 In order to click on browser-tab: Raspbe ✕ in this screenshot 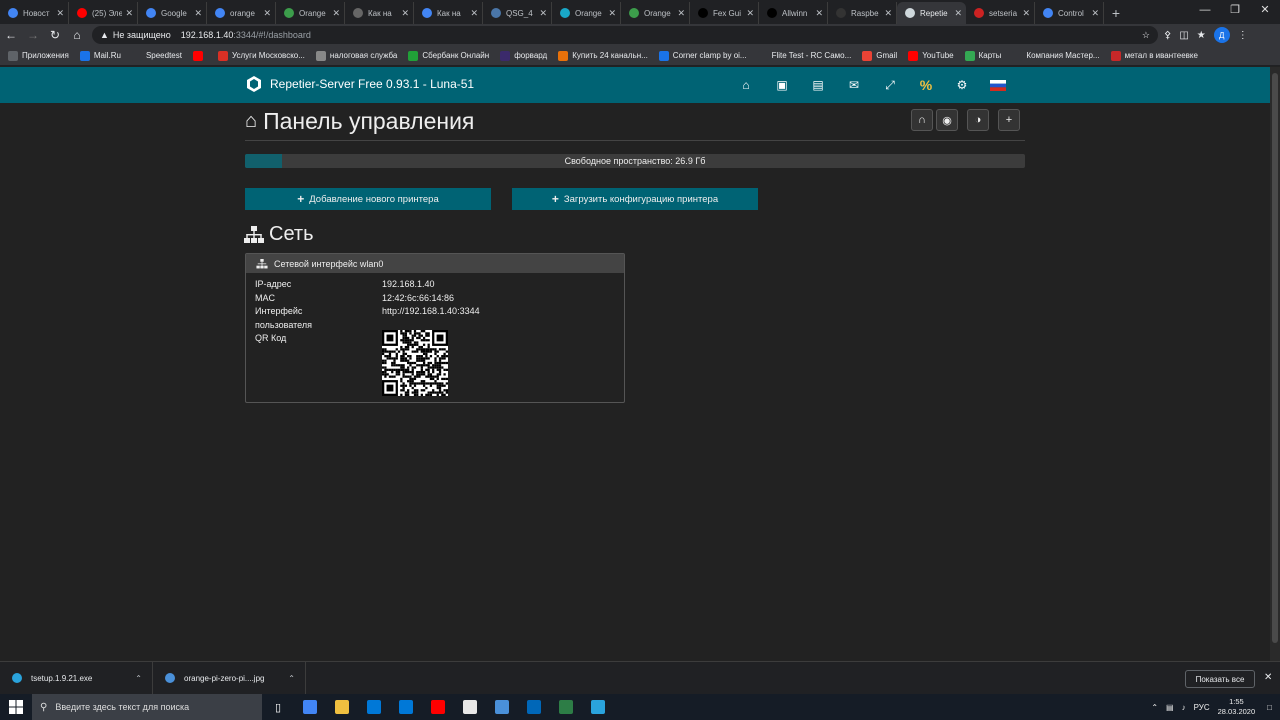, I will do `click(862, 13)`.